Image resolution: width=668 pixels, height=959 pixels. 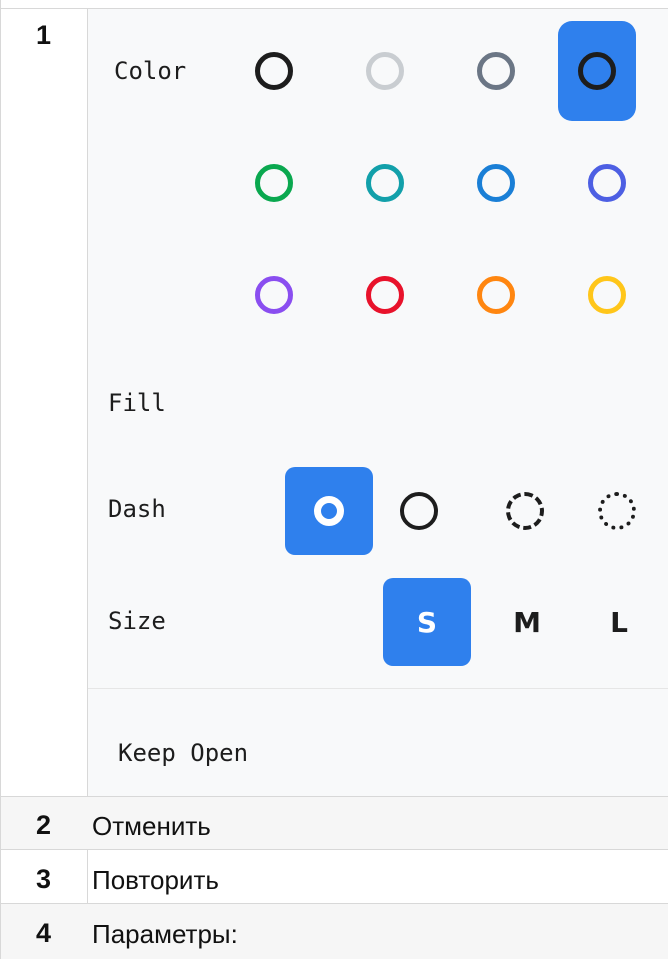 I want to click on dash-solid-button, so click(x=419, y=511).